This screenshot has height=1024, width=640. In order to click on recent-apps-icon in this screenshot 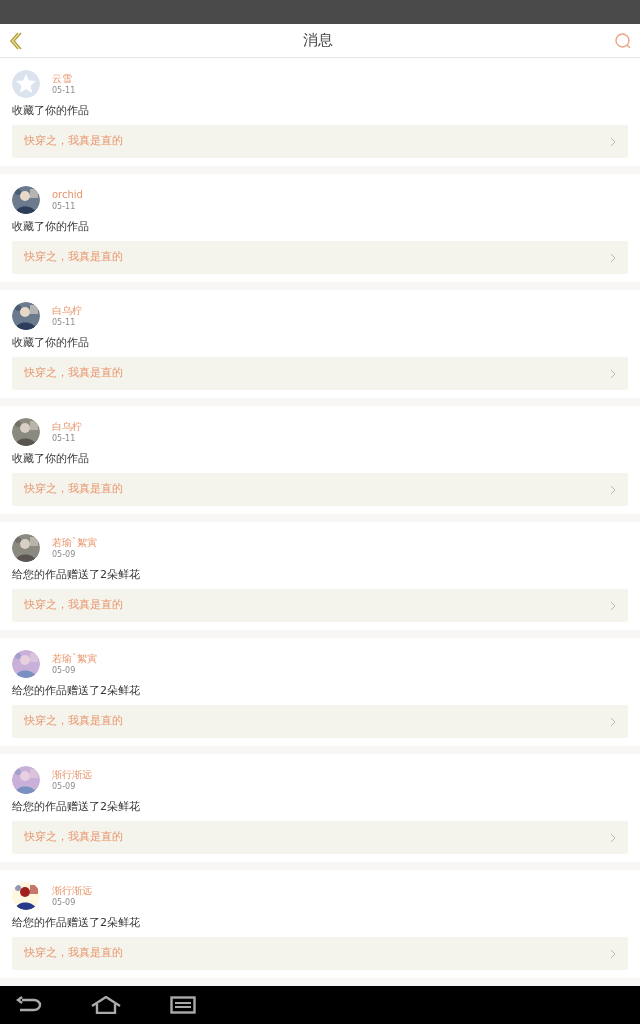, I will do `click(183, 1005)`.